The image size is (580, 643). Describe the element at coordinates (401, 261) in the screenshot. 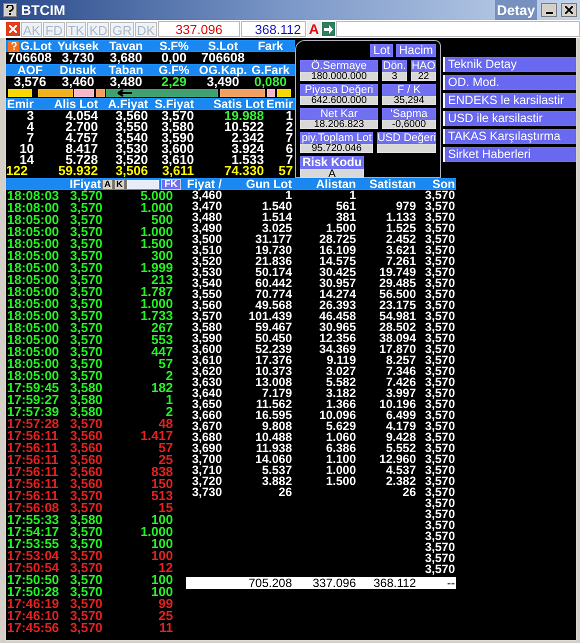

I see `table-cell: 7.261` at that location.